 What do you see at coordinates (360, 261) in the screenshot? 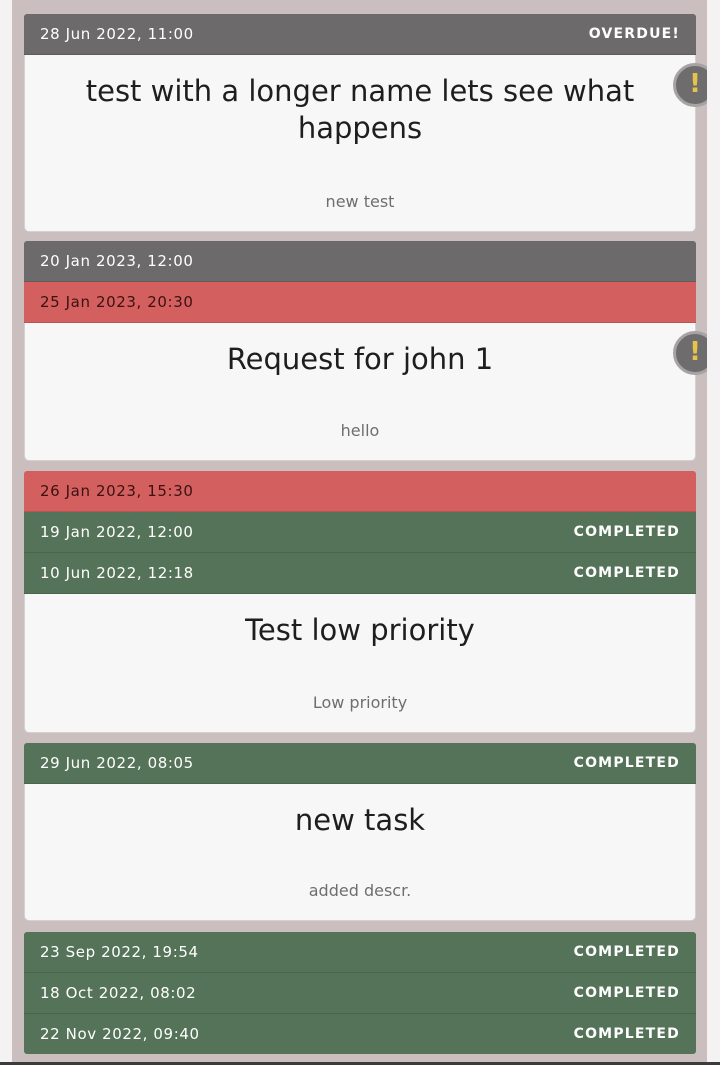
I see `task-date-bar: 20 Jan 2023, 12:00` at bounding box center [360, 261].